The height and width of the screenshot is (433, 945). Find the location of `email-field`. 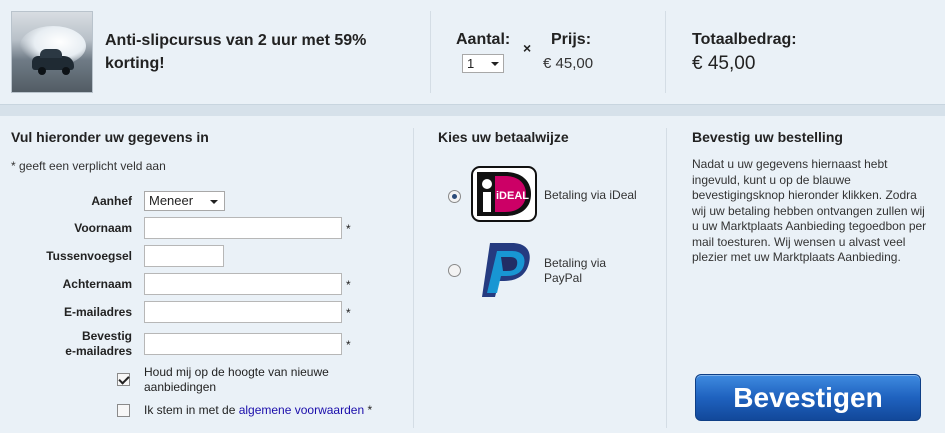

email-field is located at coordinates (243, 312).